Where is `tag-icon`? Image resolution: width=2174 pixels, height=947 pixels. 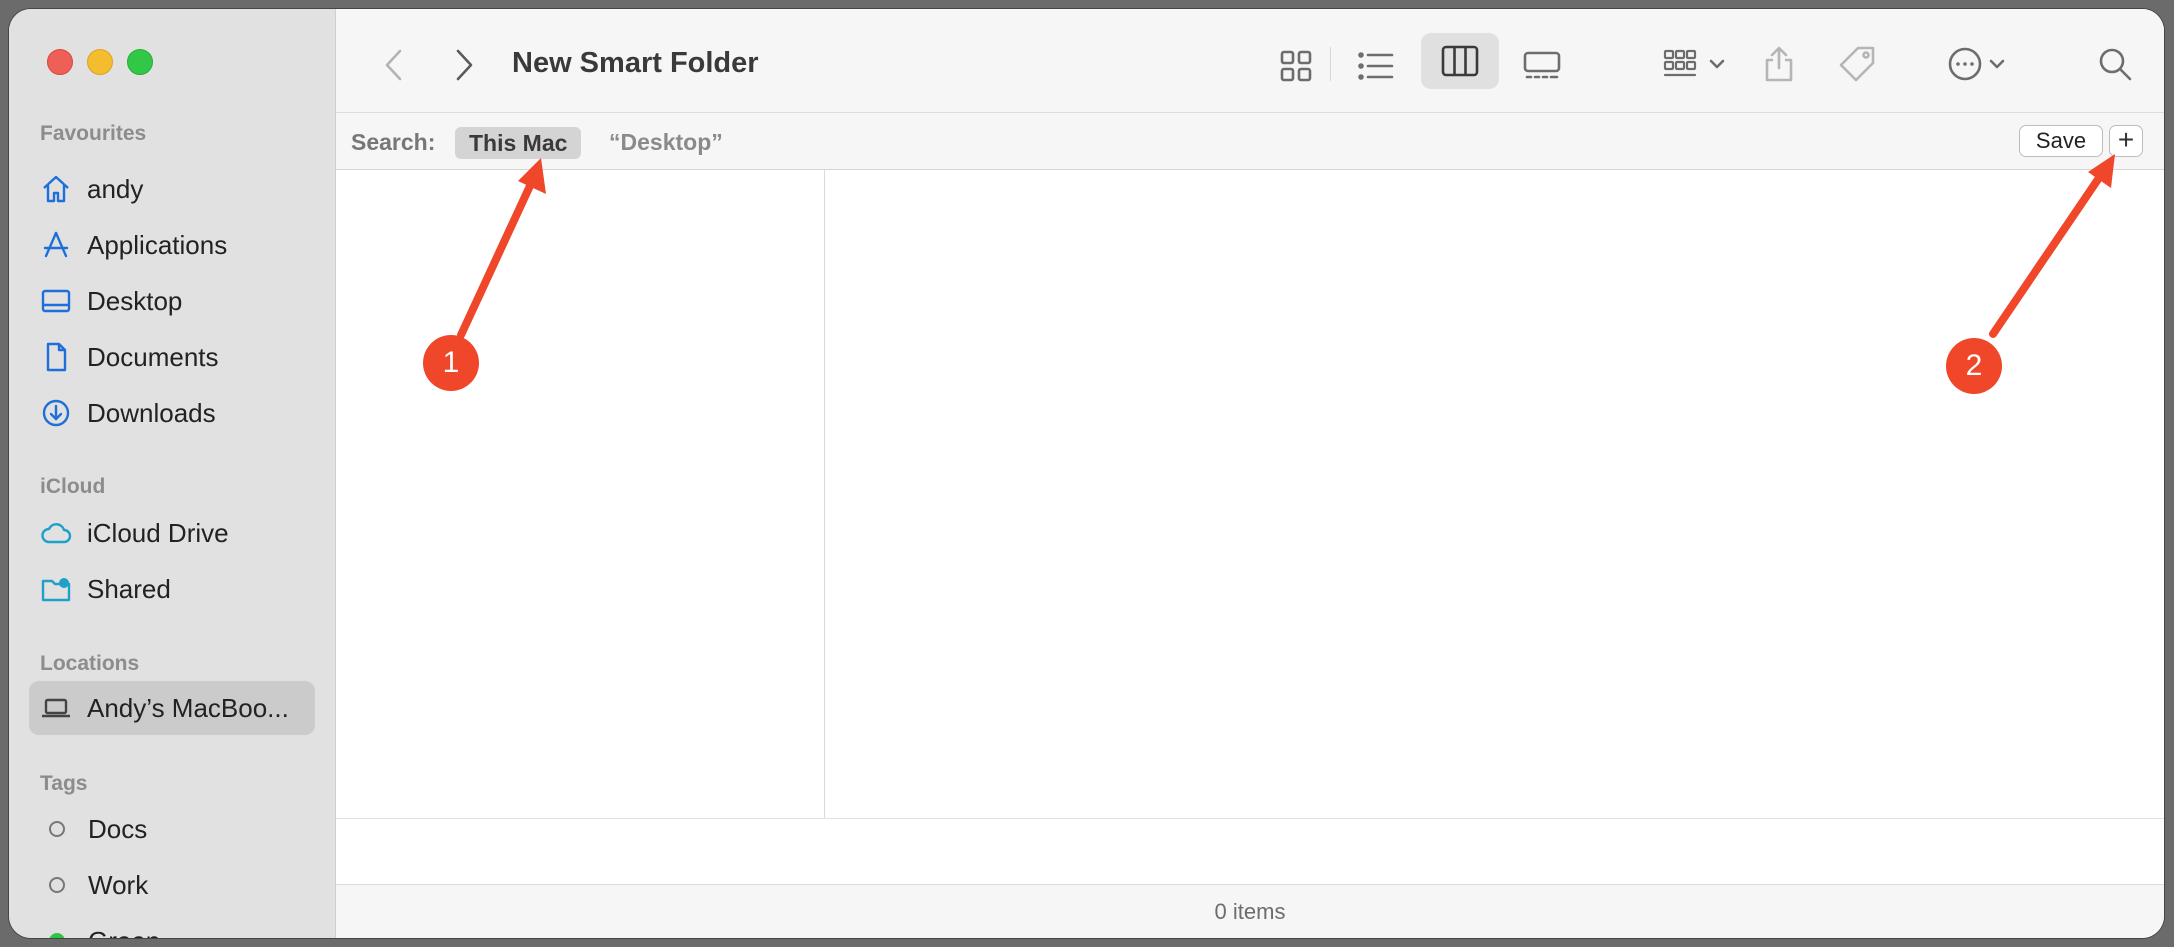
tag-icon is located at coordinates (1857, 64).